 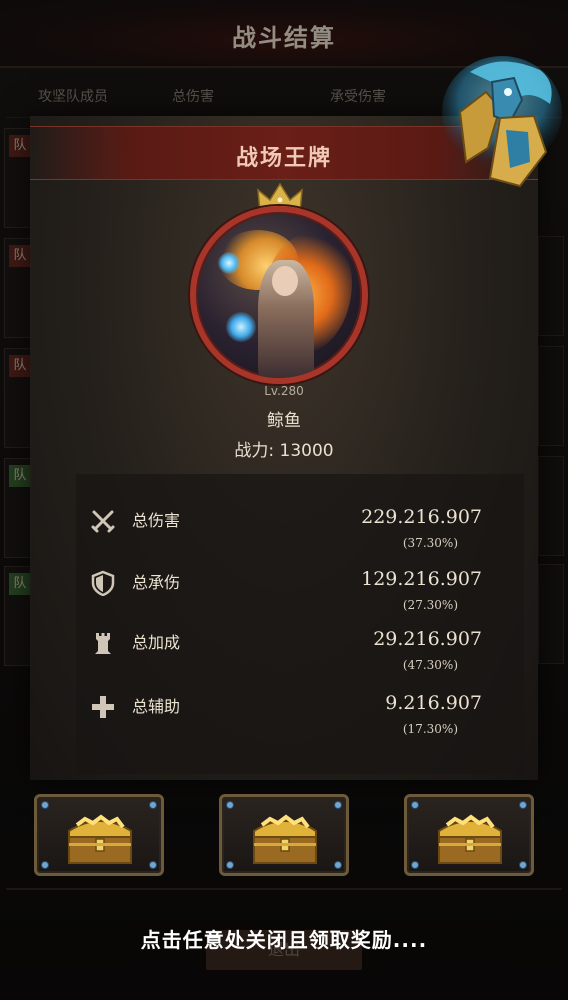 I want to click on stat-percent: (47.30%), so click(x=430, y=665).